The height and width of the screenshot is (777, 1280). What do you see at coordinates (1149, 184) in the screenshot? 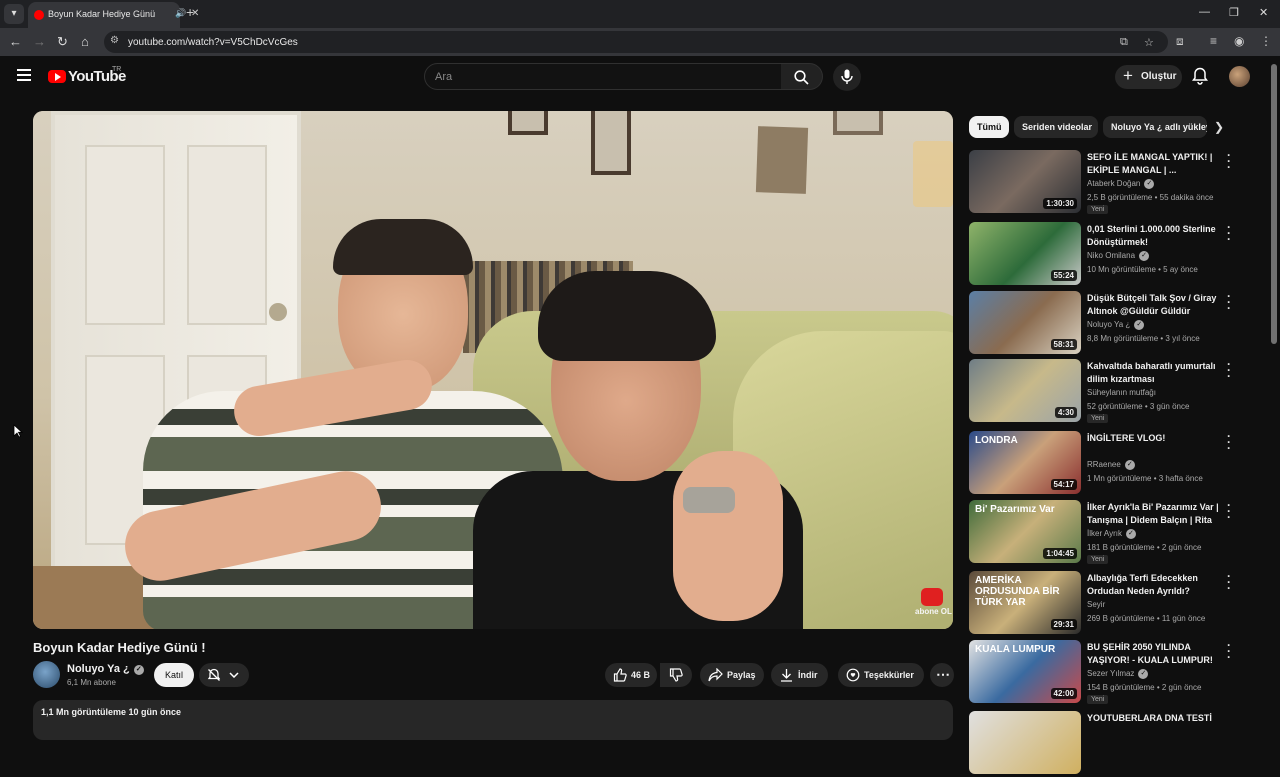
I see `verified-icon: ✓` at bounding box center [1149, 184].